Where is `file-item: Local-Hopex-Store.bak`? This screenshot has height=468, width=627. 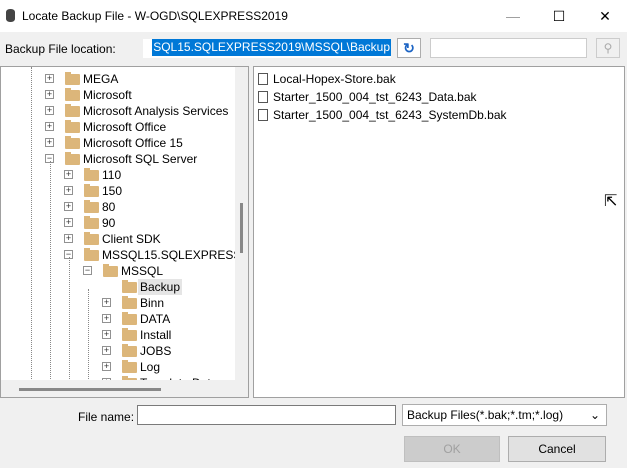 file-item: Local-Hopex-Store.bak is located at coordinates (327, 79).